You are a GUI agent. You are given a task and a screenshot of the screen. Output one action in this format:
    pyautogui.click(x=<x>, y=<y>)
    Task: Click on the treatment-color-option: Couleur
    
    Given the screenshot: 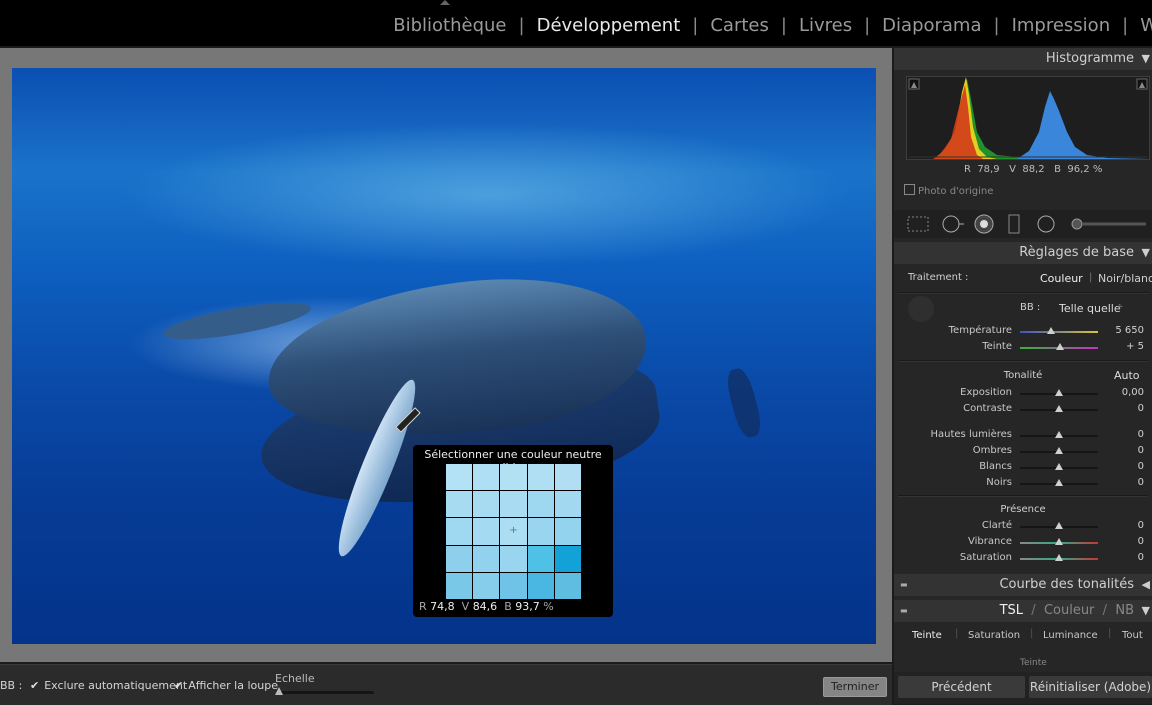 What is the action you would take?
    pyautogui.click(x=1061, y=278)
    